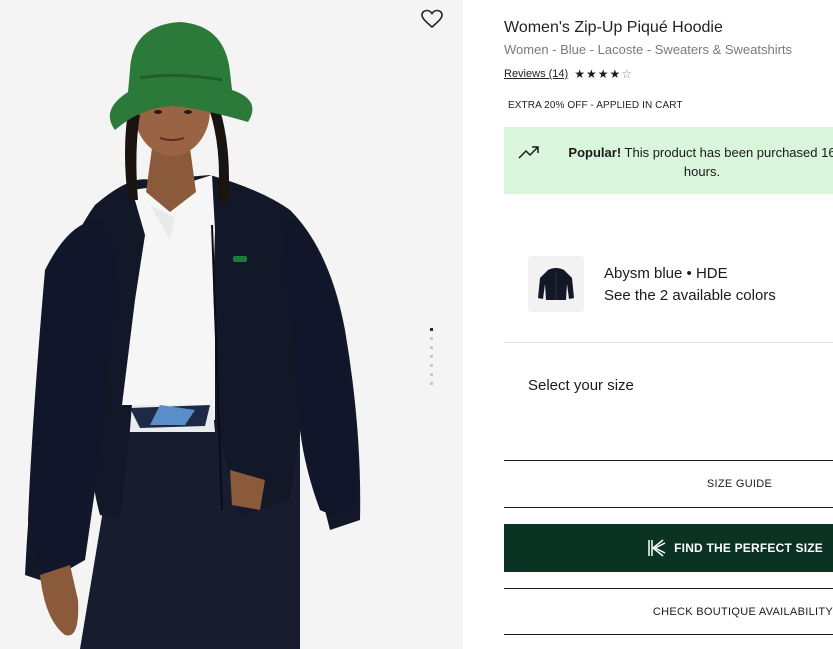 This screenshot has width=833, height=649. I want to click on gallery-pagination, so click(432, 359).